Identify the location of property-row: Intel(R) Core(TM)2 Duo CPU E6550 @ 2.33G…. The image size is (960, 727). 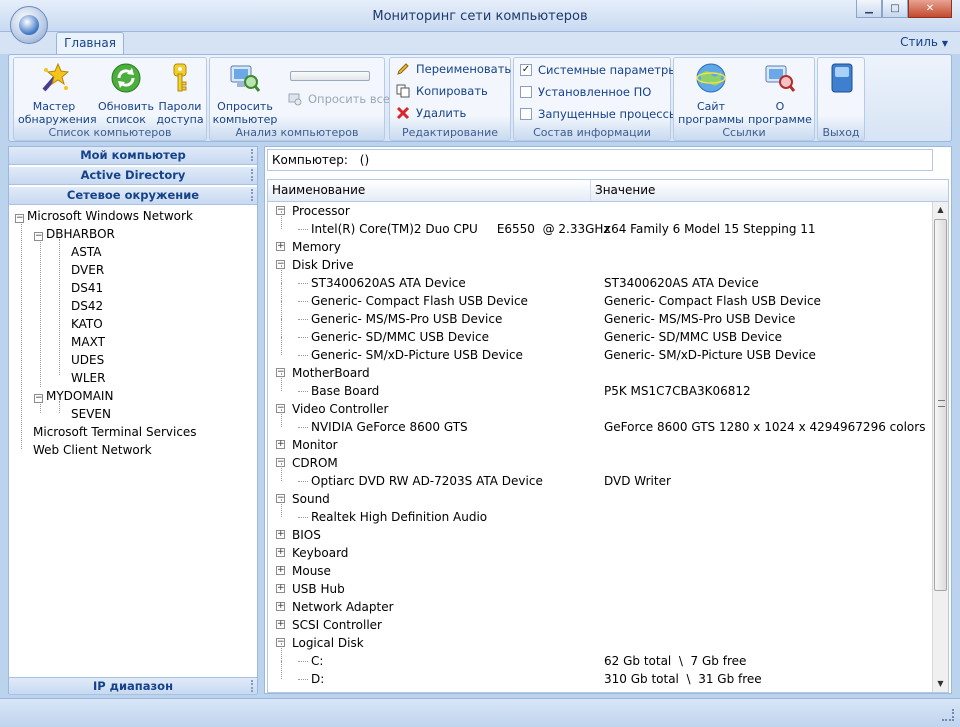
(600, 224).